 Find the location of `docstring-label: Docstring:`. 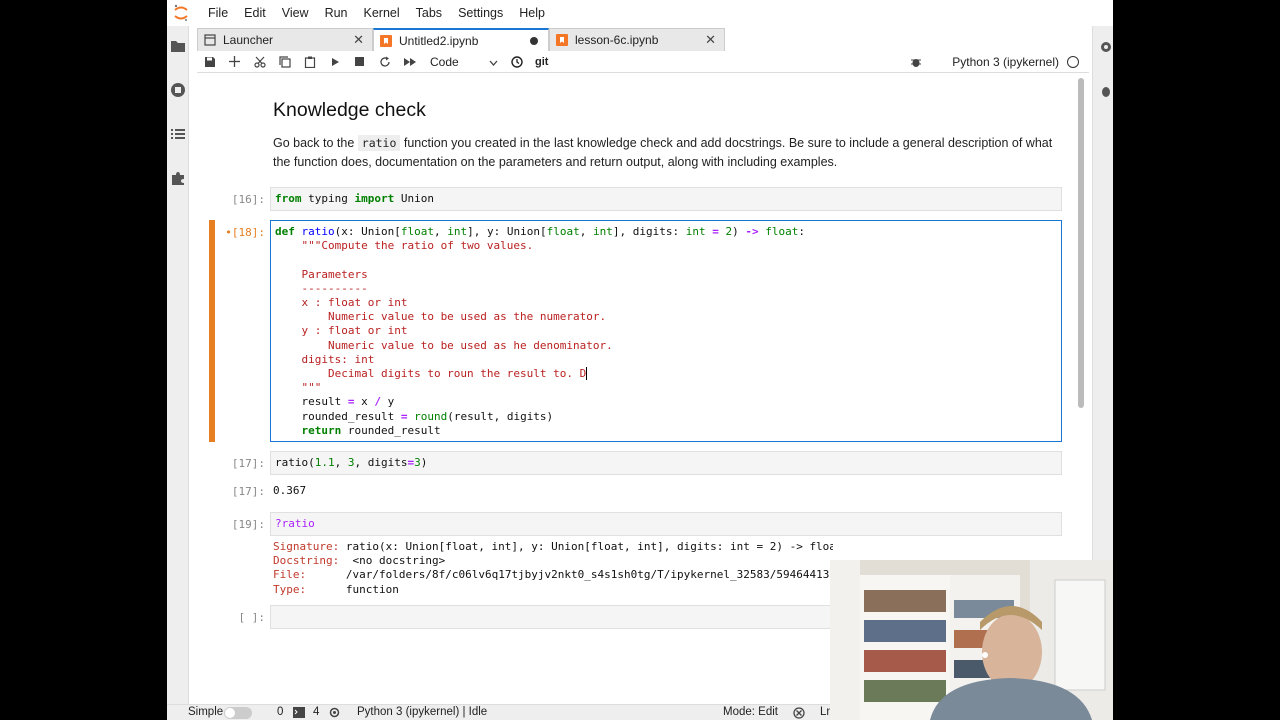

docstring-label: Docstring: is located at coordinates (306, 561).